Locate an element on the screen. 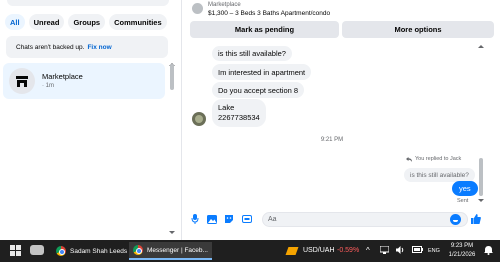 This screenshot has height=262, width=500. message-input: Aa is located at coordinates (365, 219).